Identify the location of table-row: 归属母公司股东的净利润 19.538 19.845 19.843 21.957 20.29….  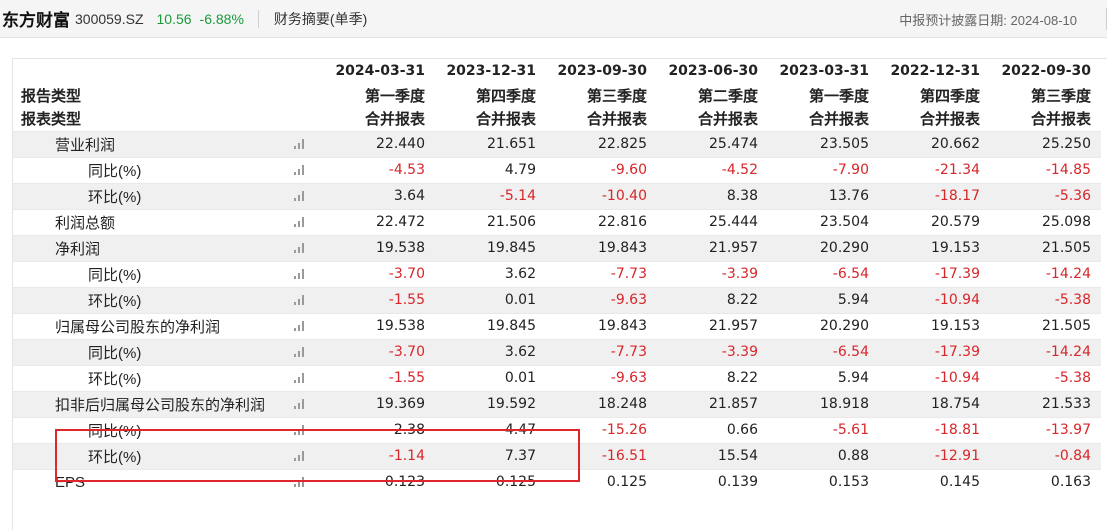
(557, 326).